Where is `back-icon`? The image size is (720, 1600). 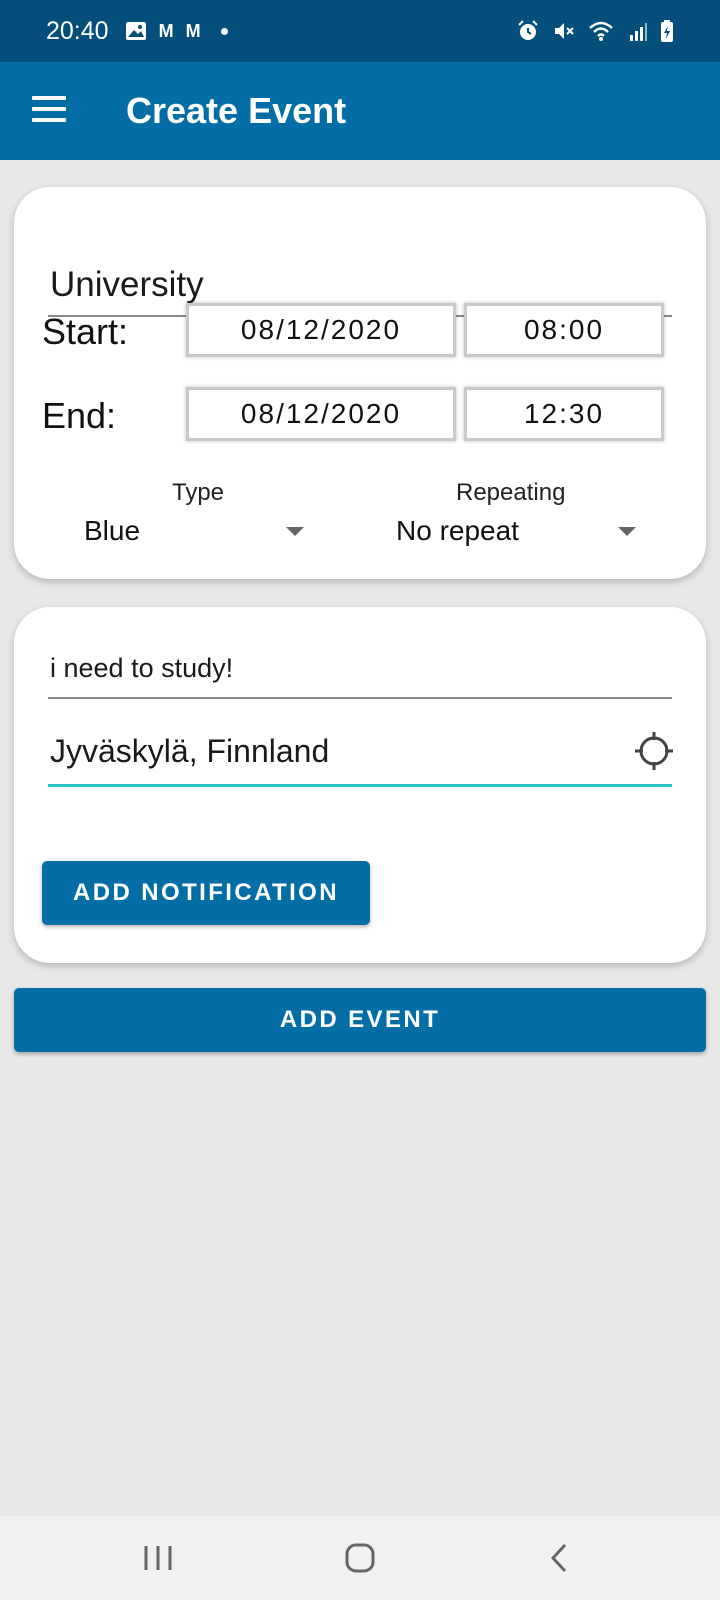 back-icon is located at coordinates (560, 1558).